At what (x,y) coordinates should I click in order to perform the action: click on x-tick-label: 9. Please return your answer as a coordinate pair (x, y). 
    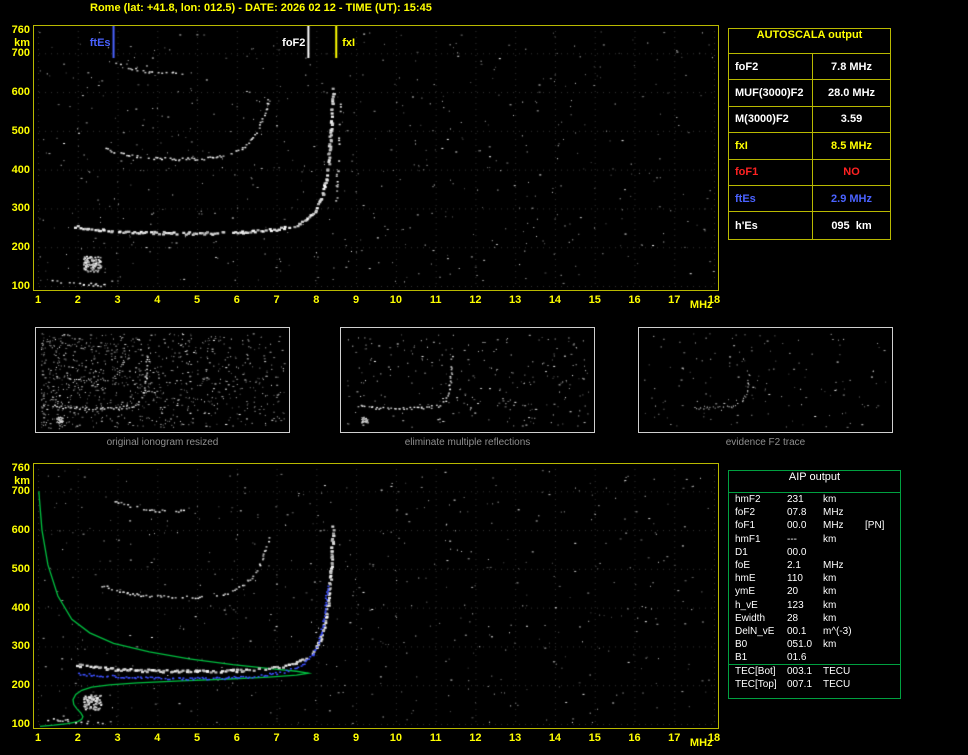
    Looking at the image, I should click on (356, 738).